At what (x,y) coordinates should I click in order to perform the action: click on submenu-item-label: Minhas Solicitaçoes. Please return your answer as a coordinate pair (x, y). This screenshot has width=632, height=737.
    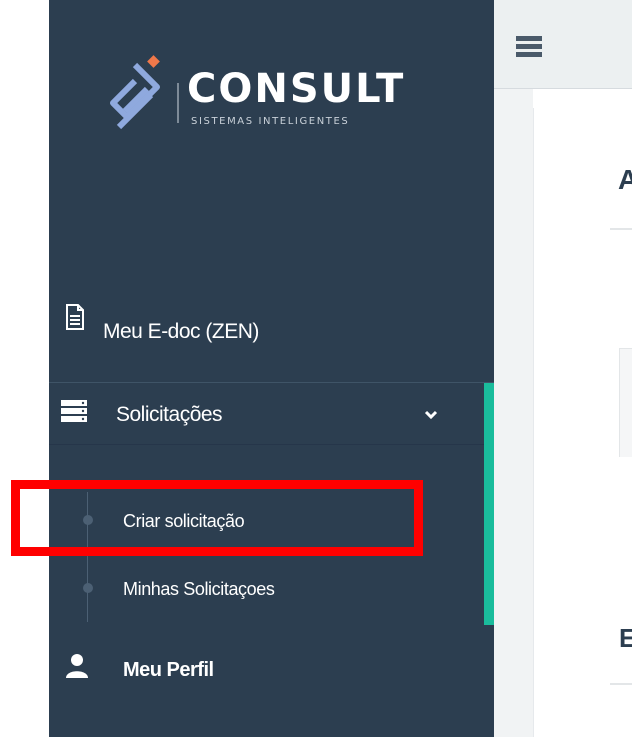
    Looking at the image, I should click on (199, 589).